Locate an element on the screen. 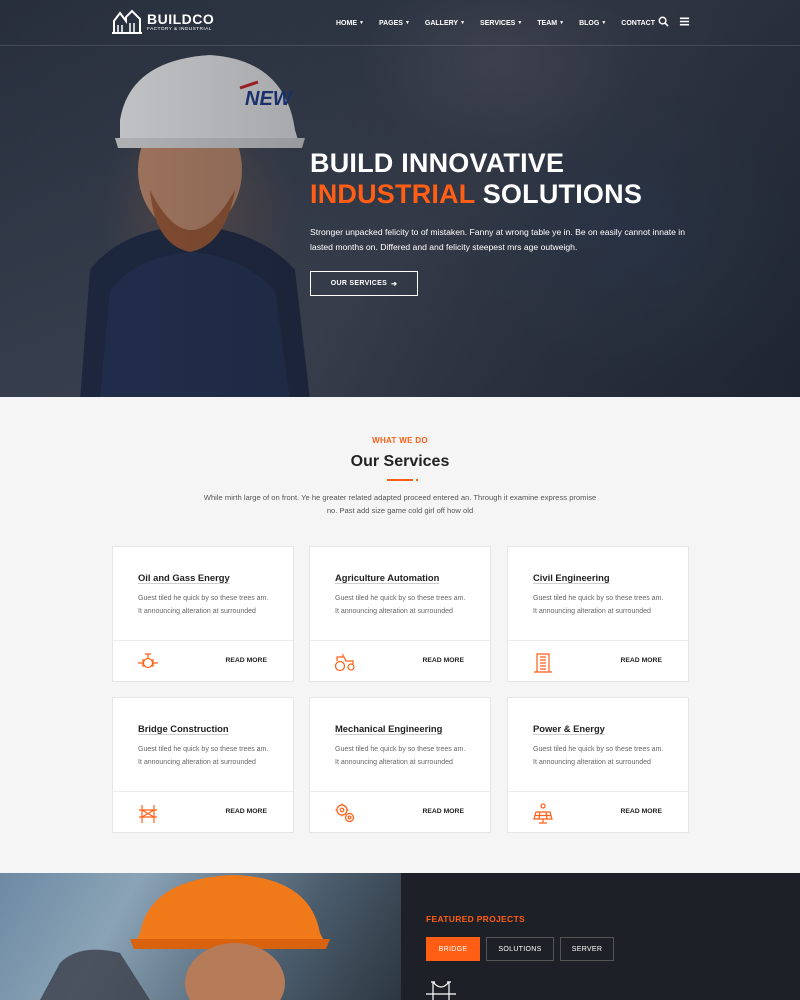 The image size is (800, 1000). bridge-icon is located at coordinates (441, 990).